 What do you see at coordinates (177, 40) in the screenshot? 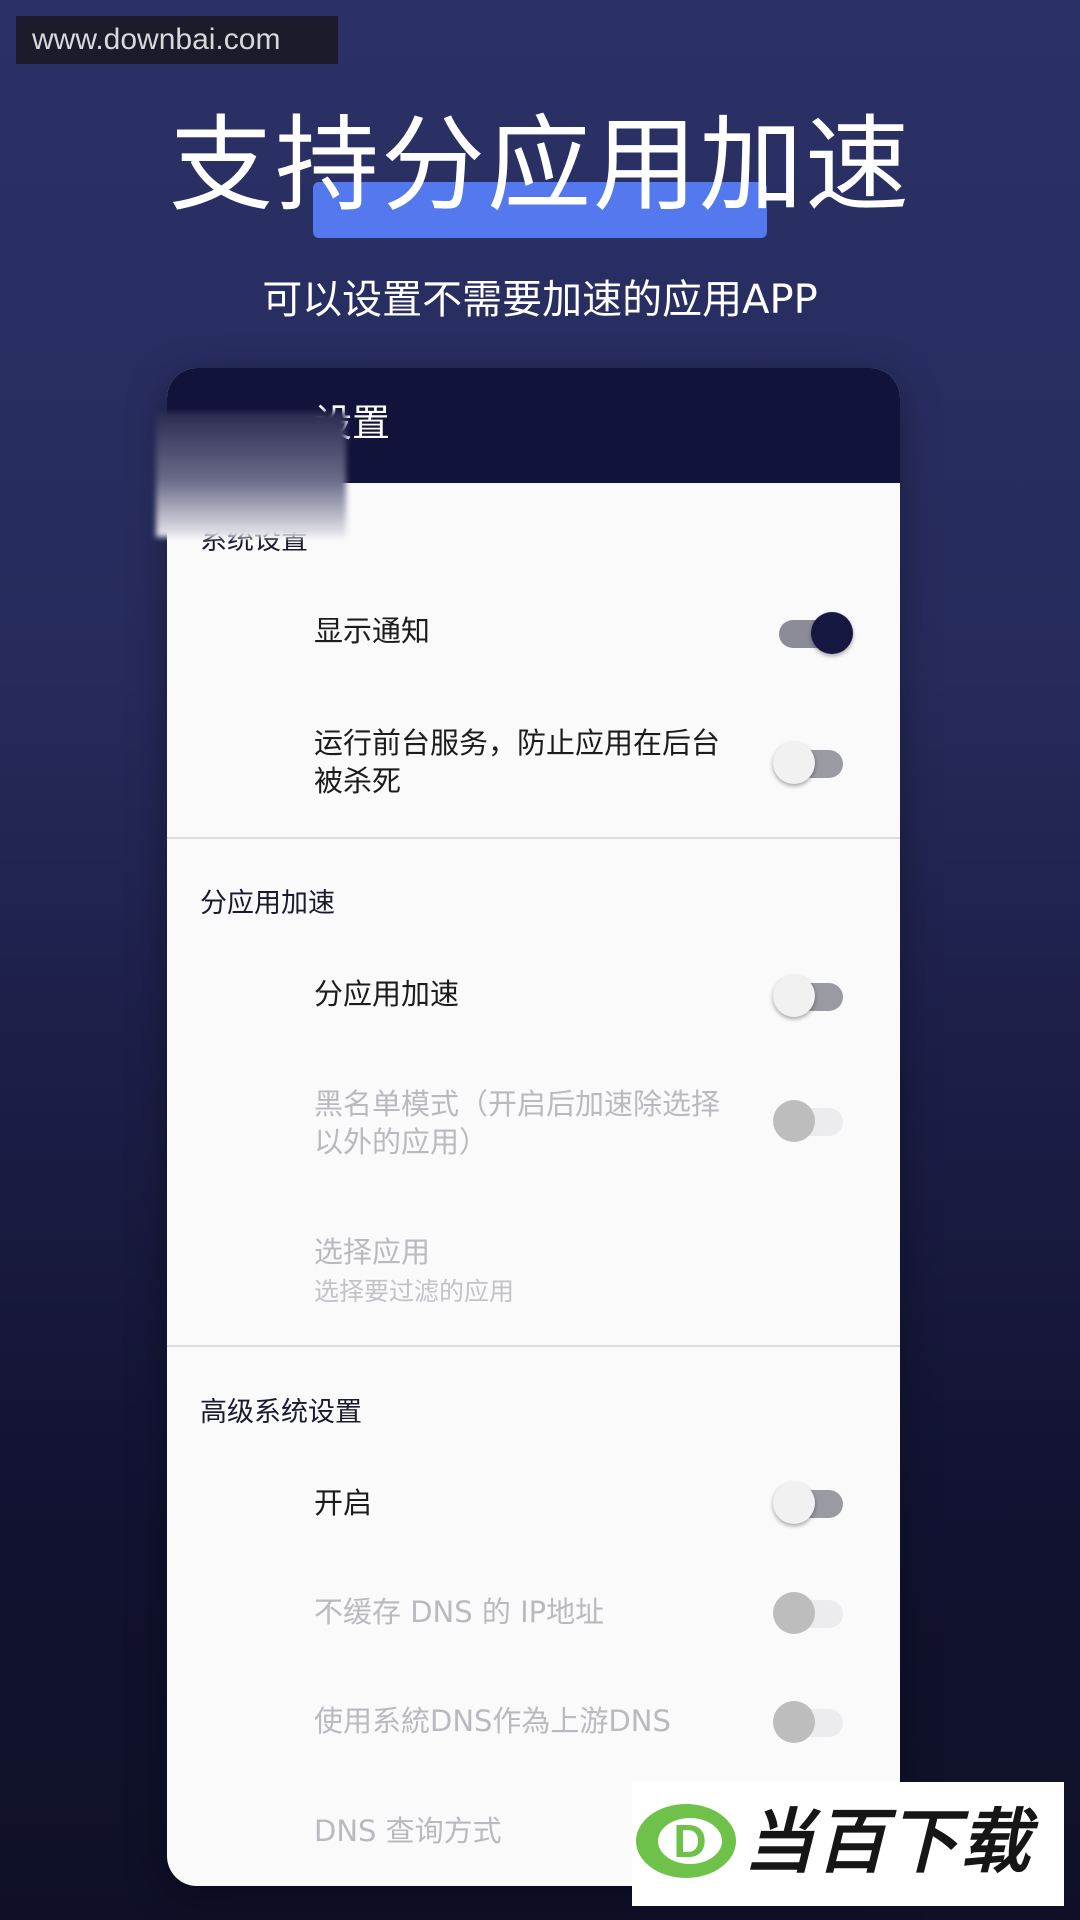
I see `watermark-url: www.downbai.com` at bounding box center [177, 40].